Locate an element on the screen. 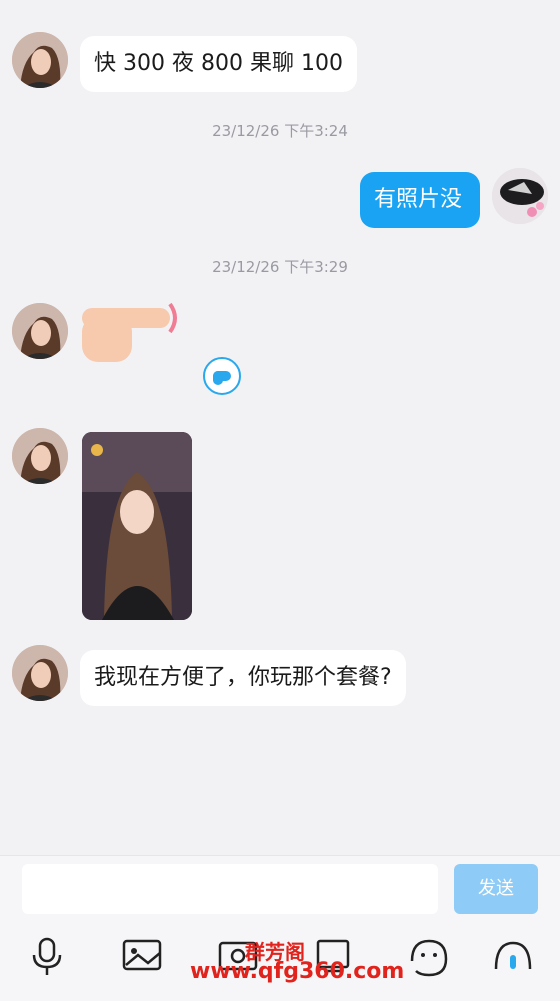 The image size is (560, 1001). send-button: 发送 is located at coordinates (496, 889).